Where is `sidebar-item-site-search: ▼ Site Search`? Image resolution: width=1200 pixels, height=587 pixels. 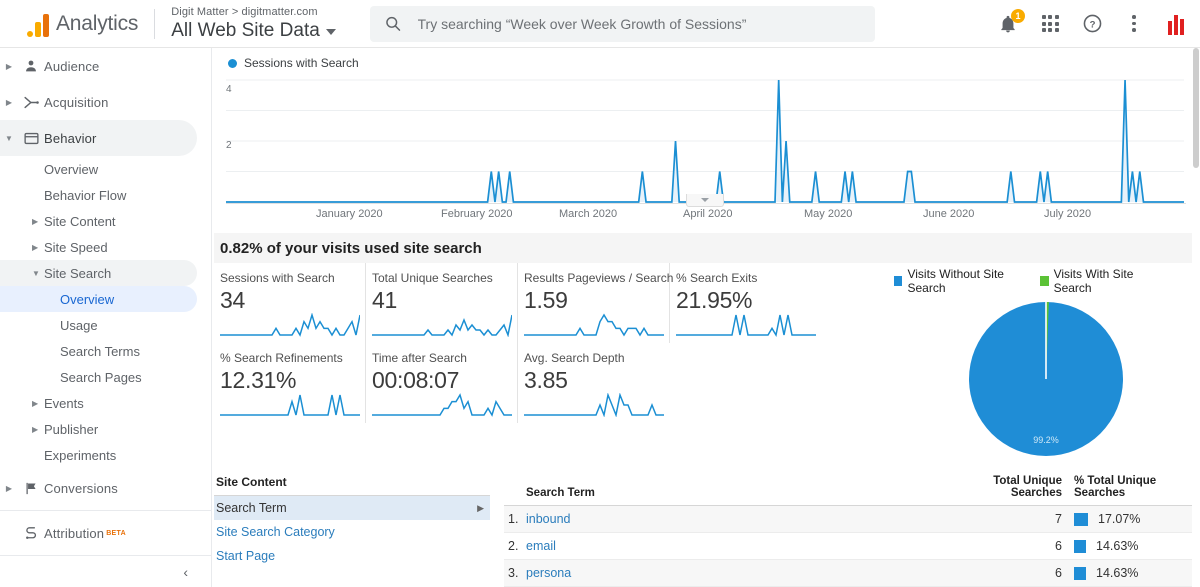 sidebar-item-site-search: ▼ Site Search is located at coordinates (98, 273).